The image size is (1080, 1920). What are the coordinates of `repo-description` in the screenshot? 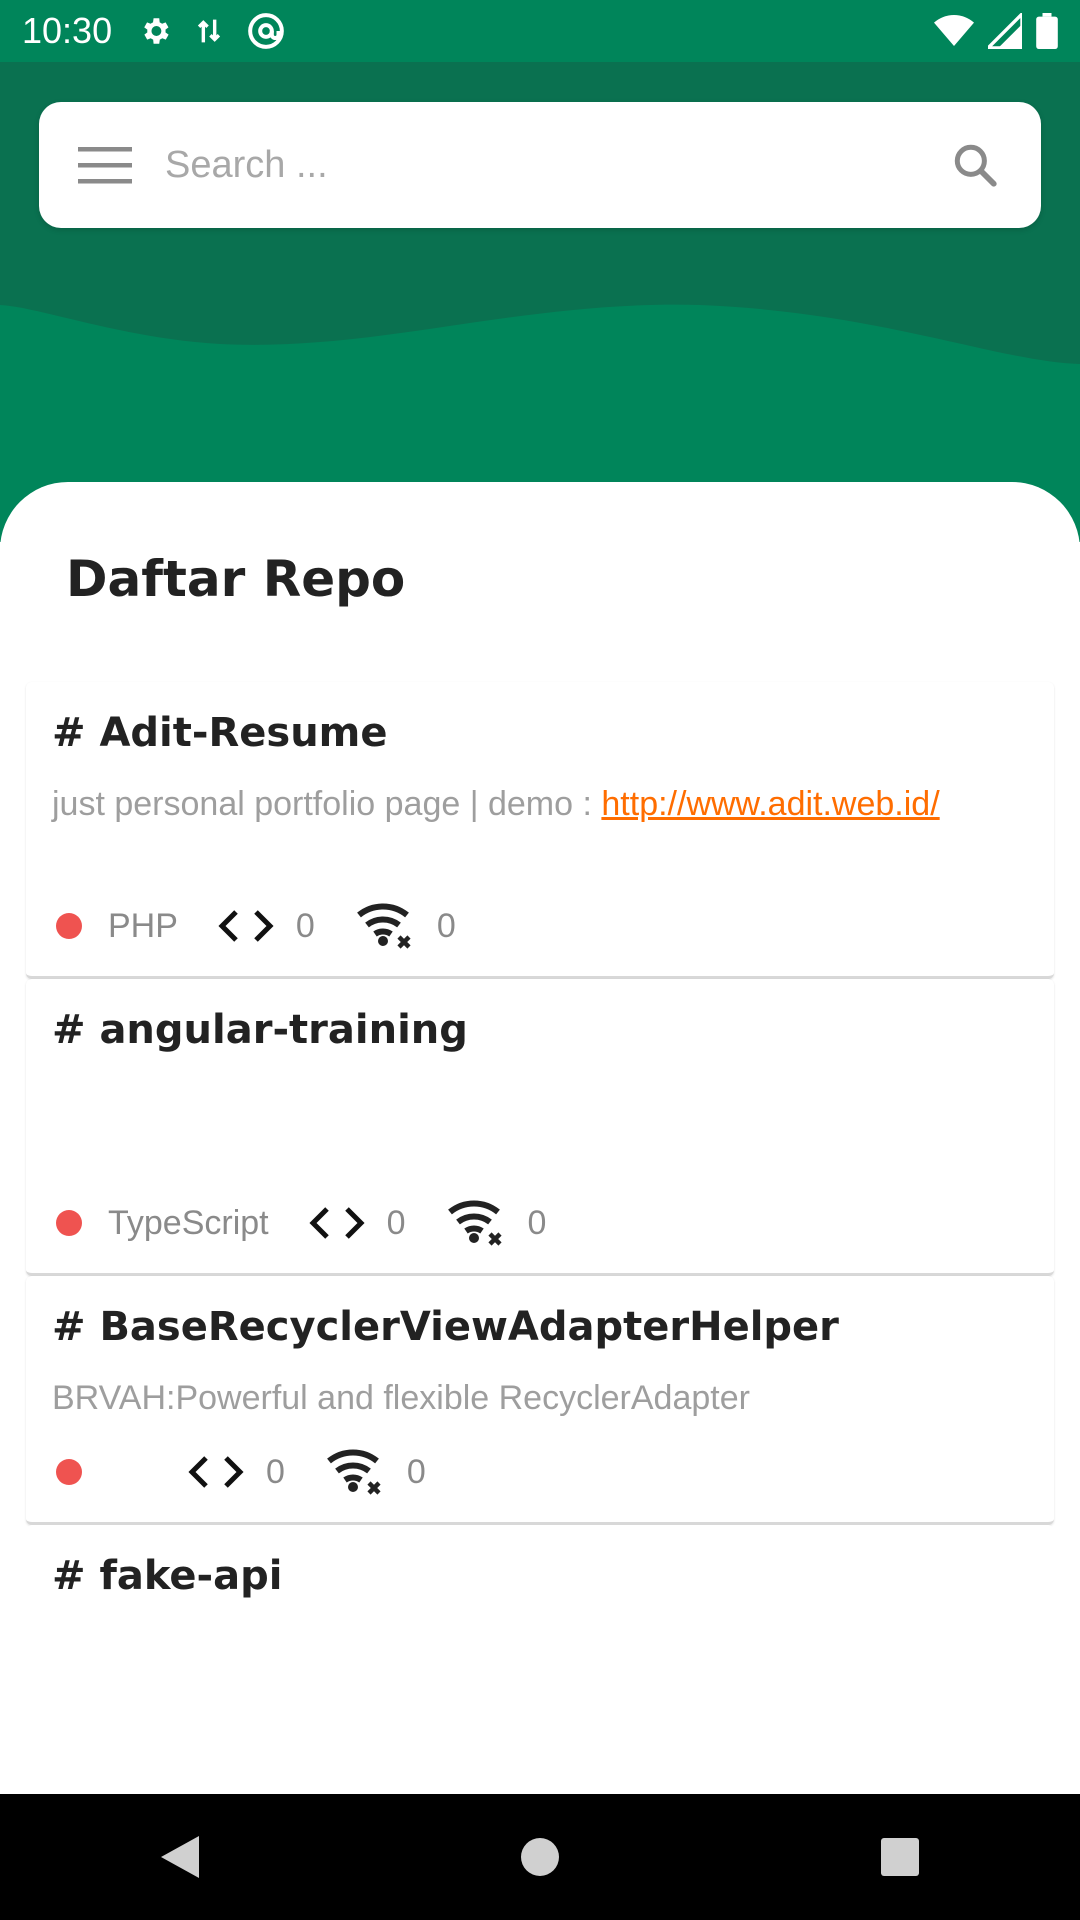 It's located at (540, 1125).